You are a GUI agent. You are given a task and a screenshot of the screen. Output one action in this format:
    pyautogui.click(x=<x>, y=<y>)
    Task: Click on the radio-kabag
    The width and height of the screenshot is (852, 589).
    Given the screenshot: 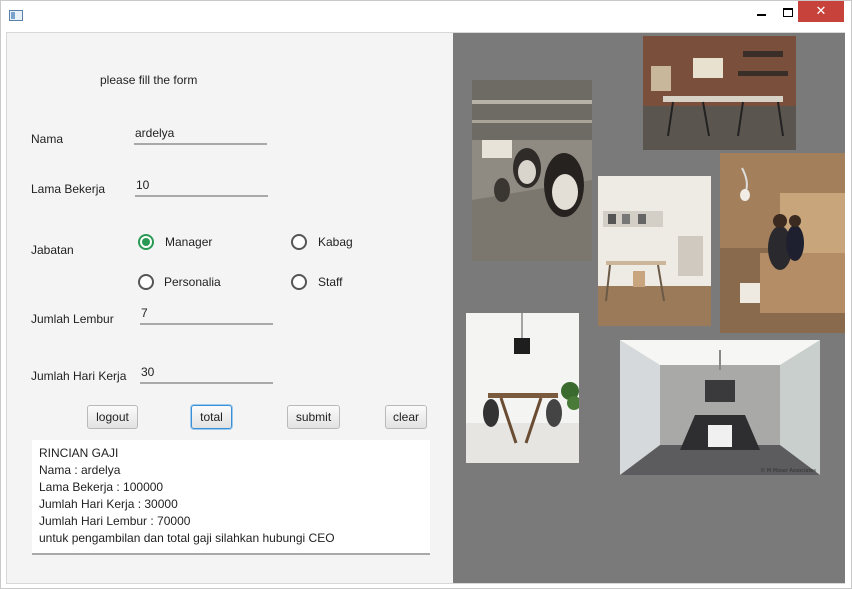 What is the action you would take?
    pyautogui.click(x=299, y=242)
    